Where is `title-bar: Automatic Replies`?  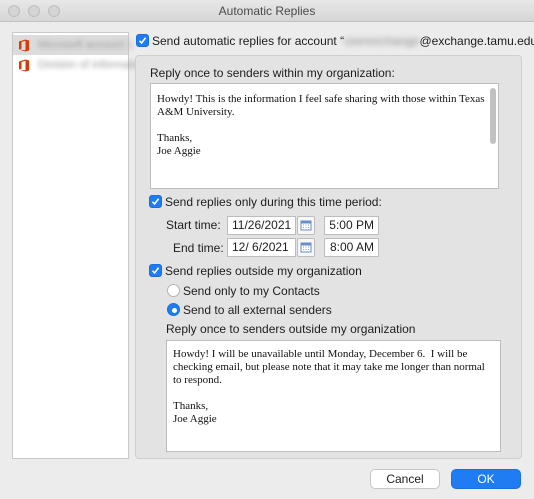
title-bar: Automatic Replies is located at coordinates (267, 11).